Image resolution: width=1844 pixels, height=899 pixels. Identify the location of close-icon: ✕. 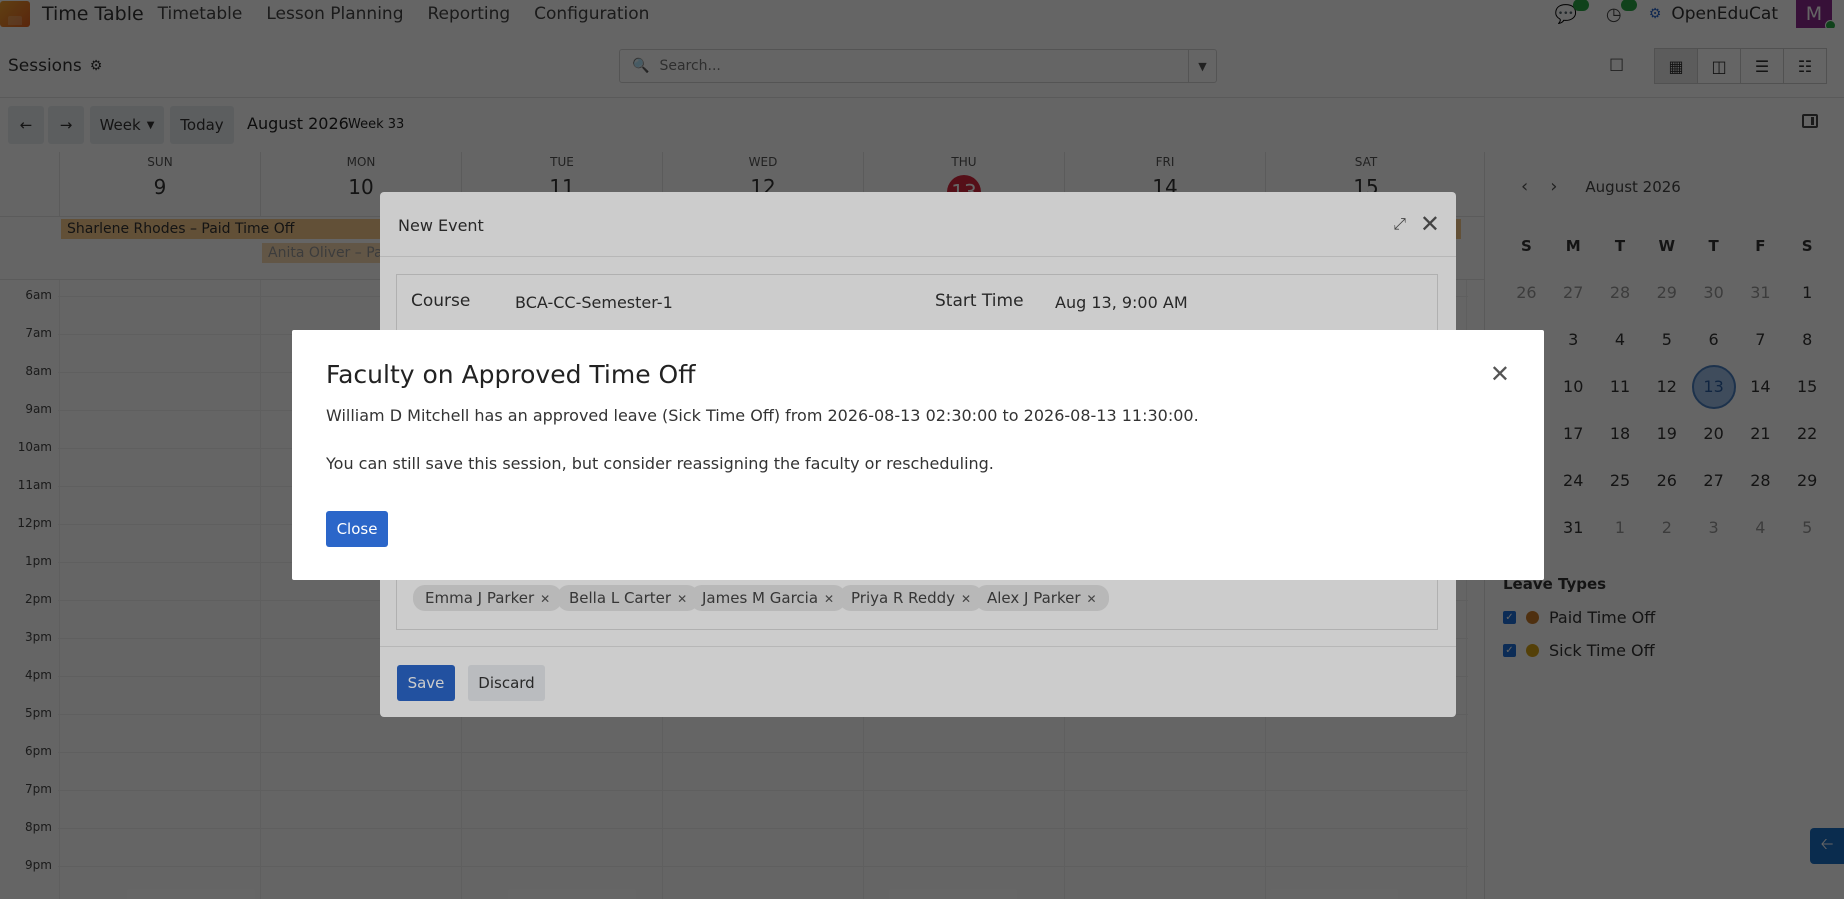
(1500, 374).